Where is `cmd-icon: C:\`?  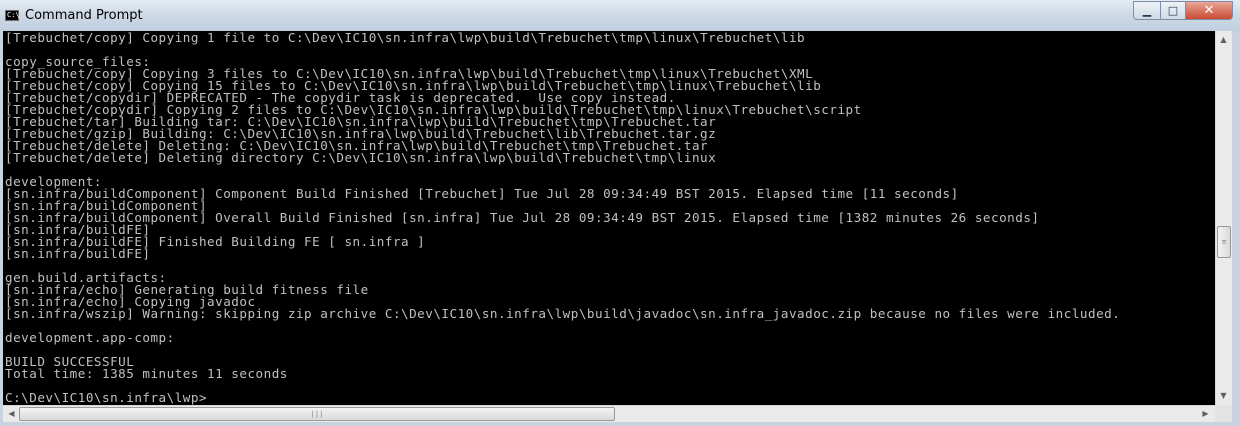
cmd-icon: C:\ is located at coordinates (12, 15).